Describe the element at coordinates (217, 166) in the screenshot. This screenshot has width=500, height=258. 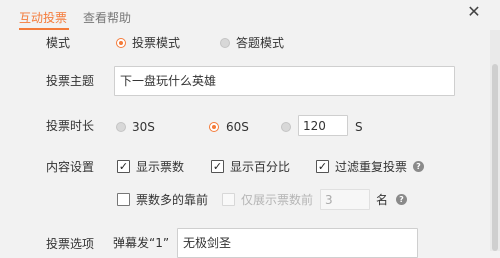
I see `show-percent-checkbox: ✓` at that location.